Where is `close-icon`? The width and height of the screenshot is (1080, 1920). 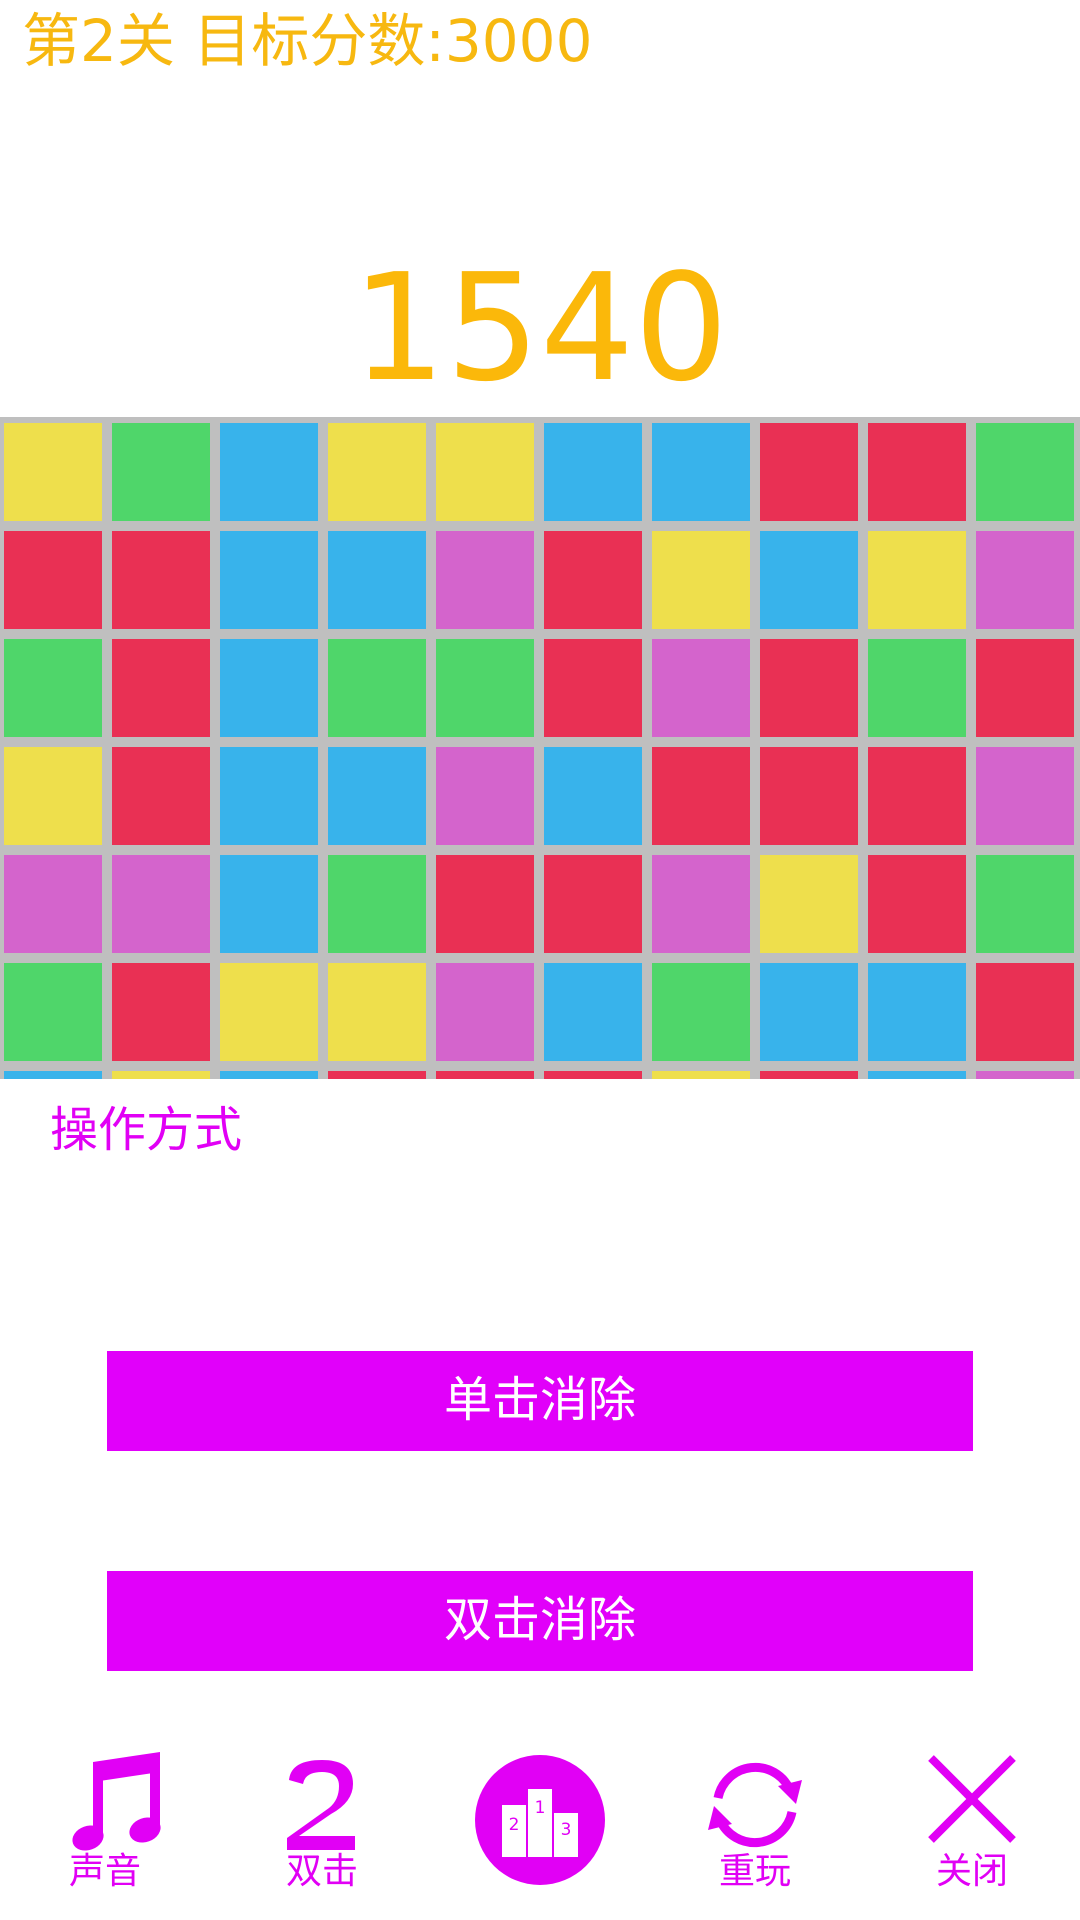
close-icon is located at coordinates (972, 1799).